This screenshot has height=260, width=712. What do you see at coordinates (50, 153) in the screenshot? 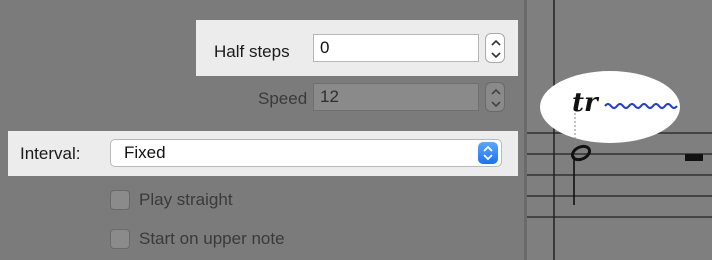
I see `interval-label: Interval:` at bounding box center [50, 153].